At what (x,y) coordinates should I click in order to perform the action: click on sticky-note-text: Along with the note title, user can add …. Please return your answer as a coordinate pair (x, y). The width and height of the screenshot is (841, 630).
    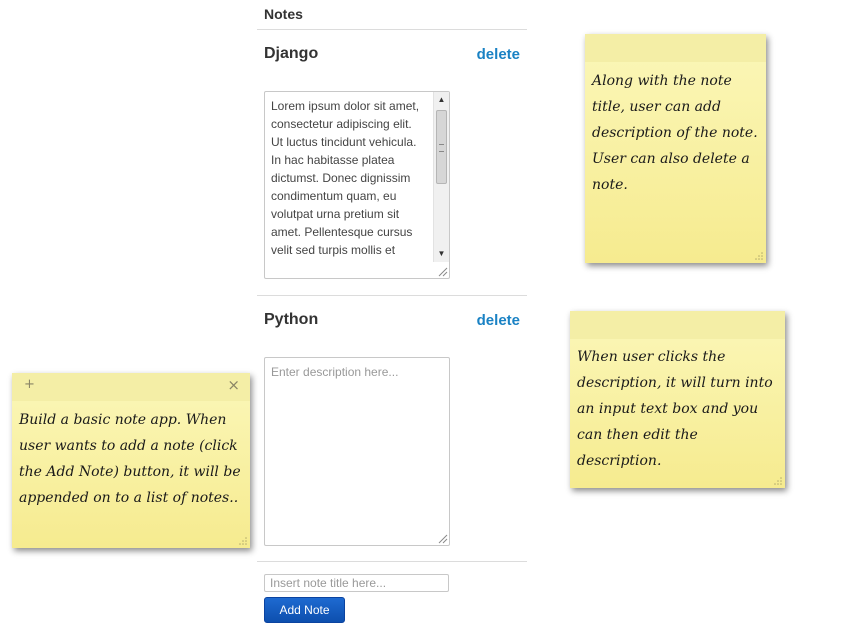
    Looking at the image, I should click on (675, 133).